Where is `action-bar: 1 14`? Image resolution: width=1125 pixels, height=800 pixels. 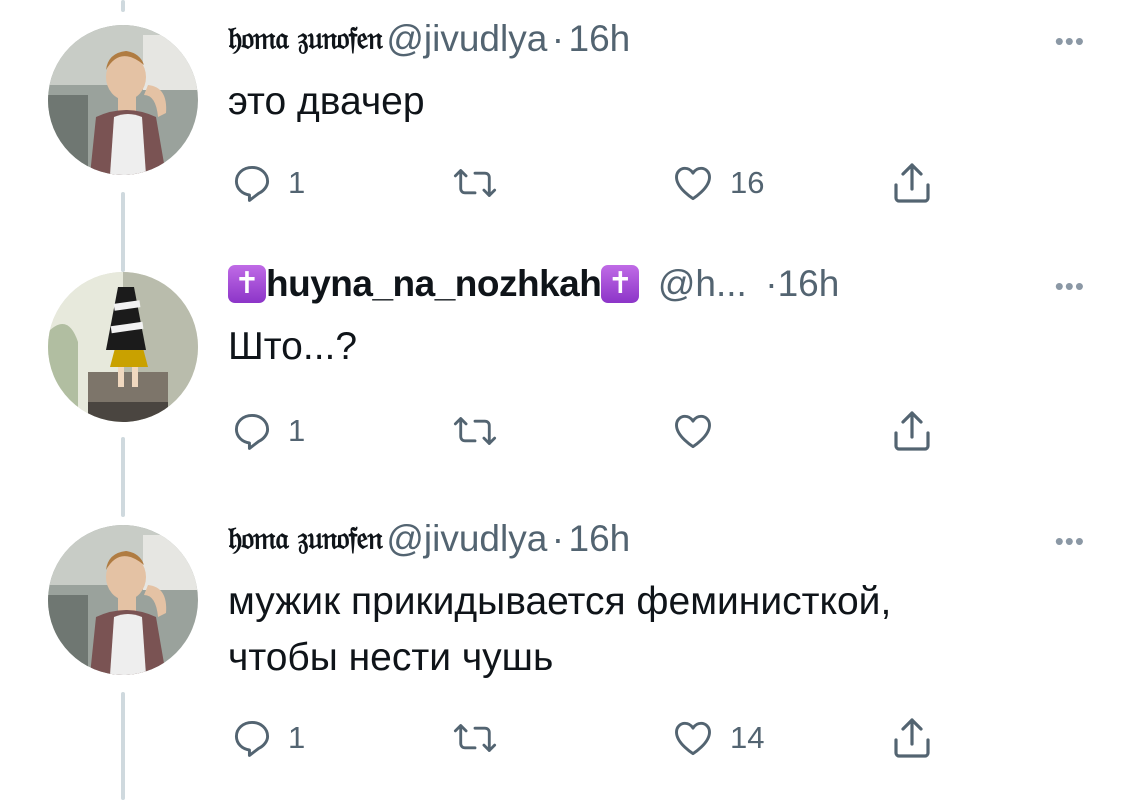
action-bar: 1 14 is located at coordinates (588, 738).